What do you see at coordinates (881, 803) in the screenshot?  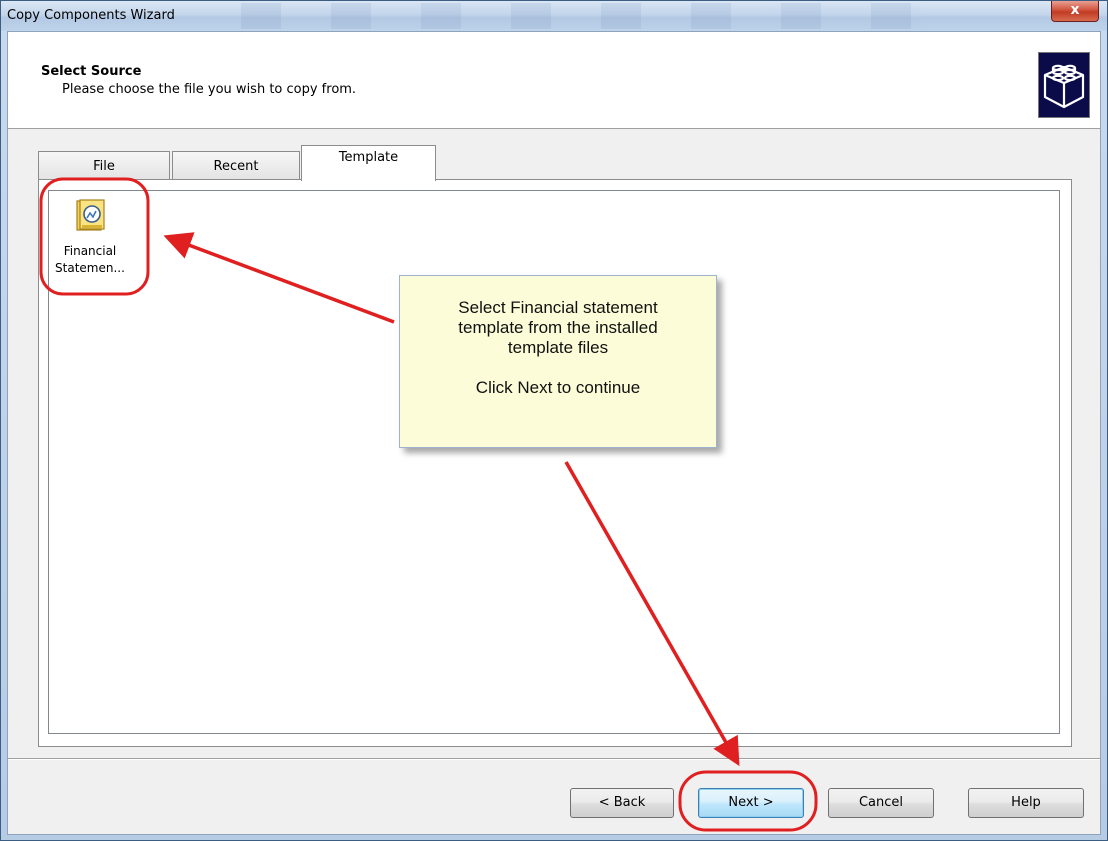 I see `cancel-button: Cancel` at bounding box center [881, 803].